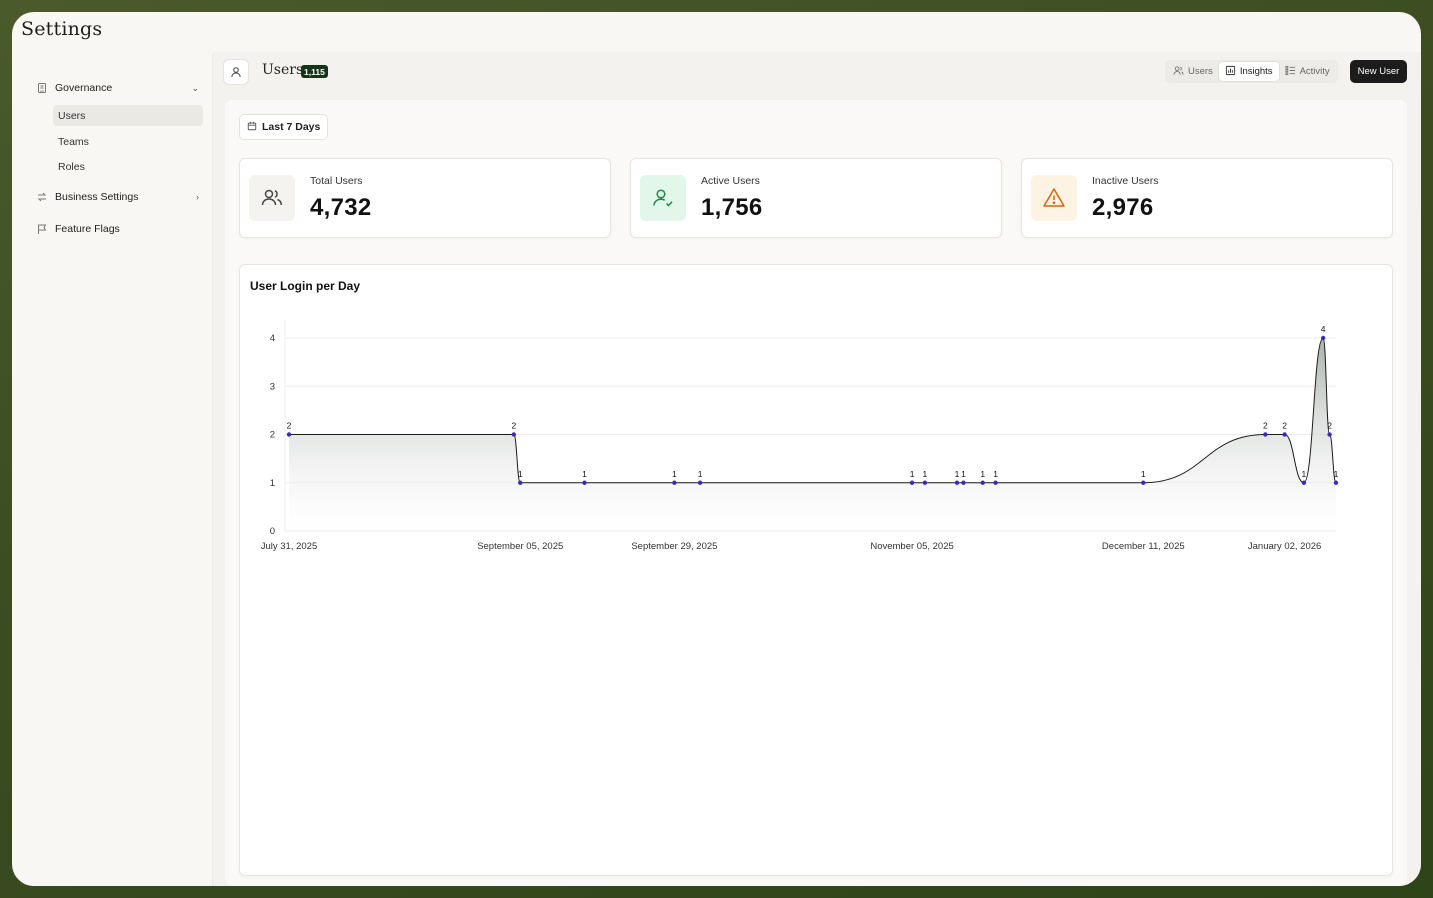 The height and width of the screenshot is (898, 1433). Describe the element at coordinates (42, 88) in the screenshot. I see `building-icon` at that location.